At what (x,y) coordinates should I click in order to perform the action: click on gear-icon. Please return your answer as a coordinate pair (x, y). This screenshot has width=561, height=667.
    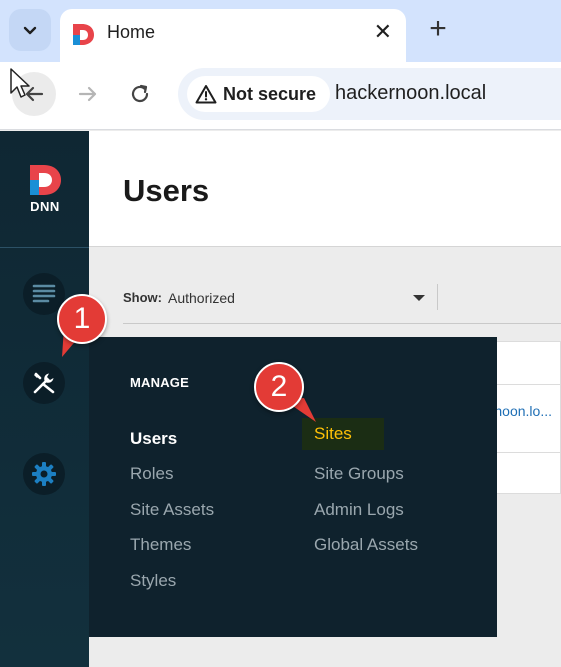
    Looking at the image, I should click on (44, 474).